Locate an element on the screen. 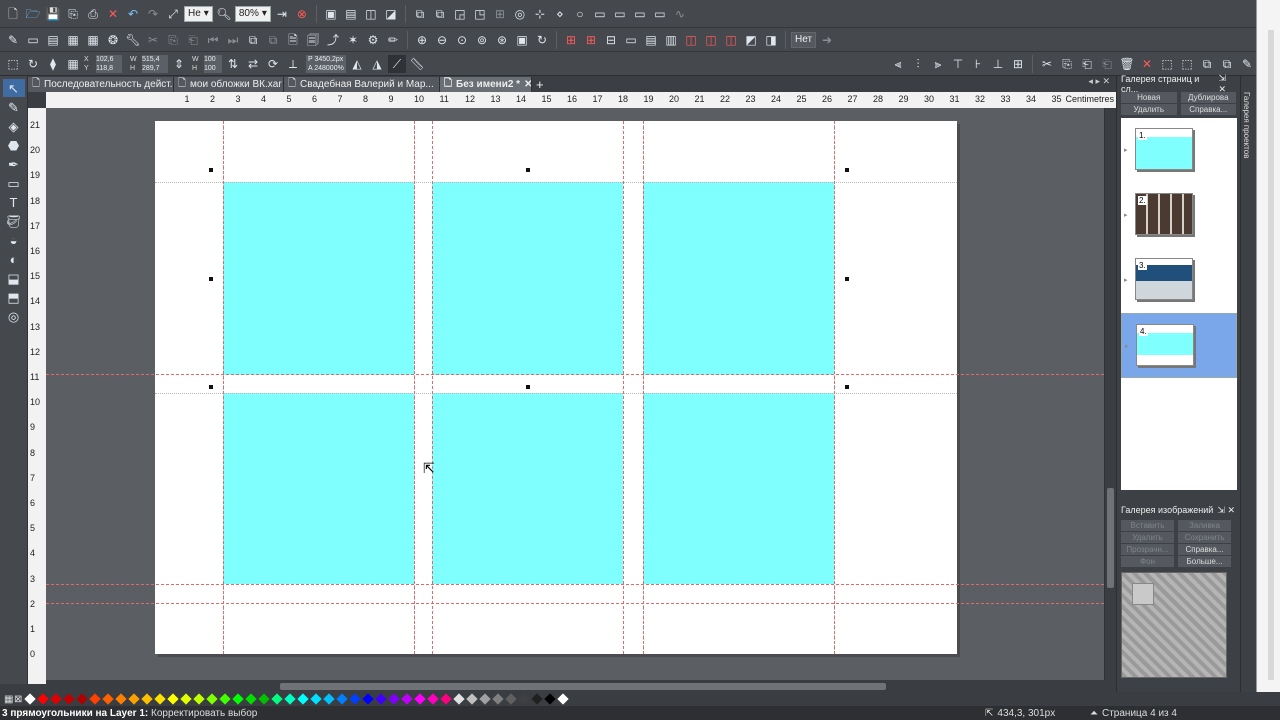 This screenshot has width=1280, height=720. pin-icon: ⇲ is located at coordinates (1221, 510).